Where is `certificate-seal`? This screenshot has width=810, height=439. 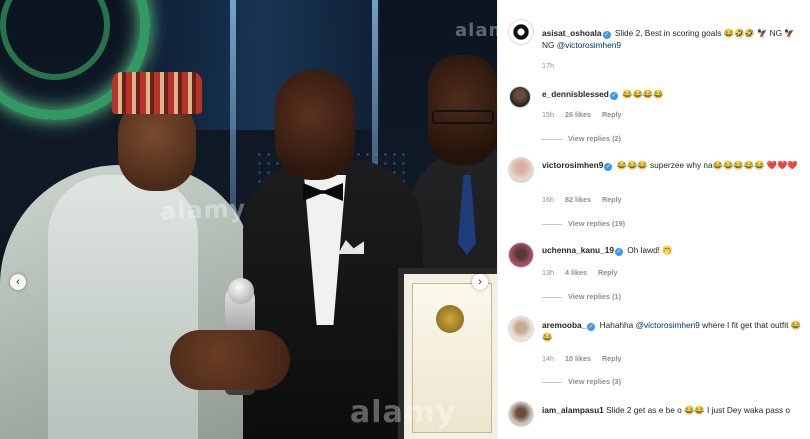 certificate-seal is located at coordinates (450, 319).